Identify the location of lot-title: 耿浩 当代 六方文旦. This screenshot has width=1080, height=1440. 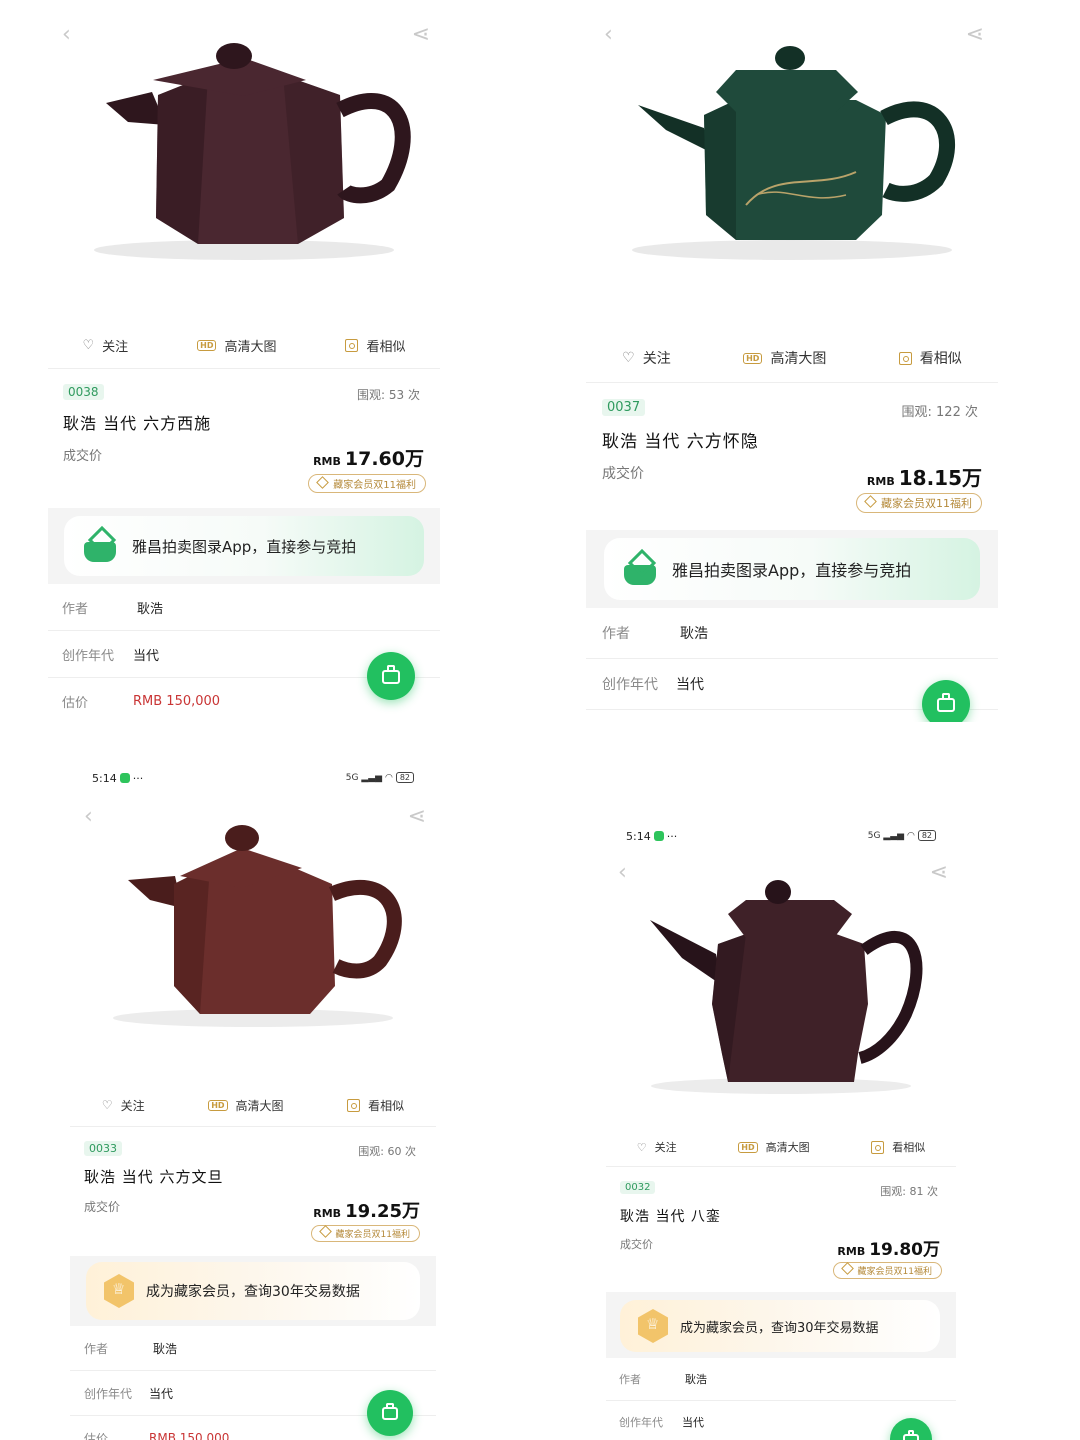
(154, 1177).